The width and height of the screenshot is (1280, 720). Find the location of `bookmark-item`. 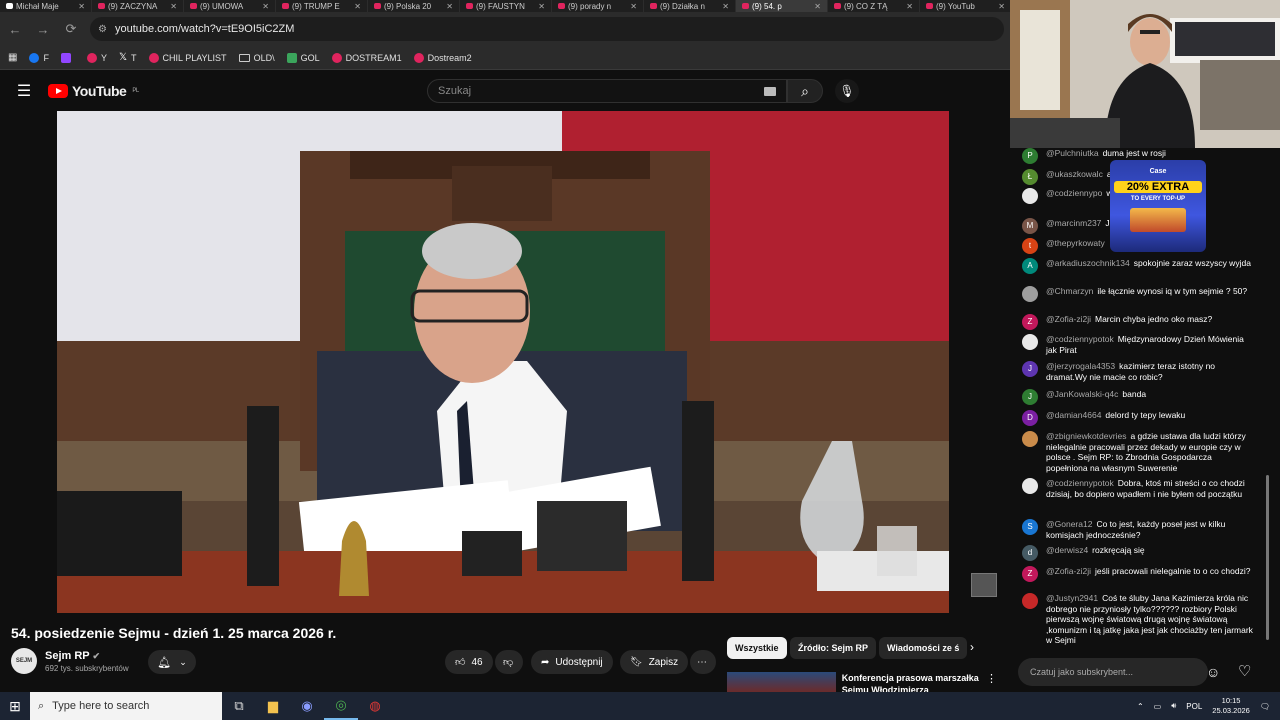

bookmark-item is located at coordinates (67, 57).